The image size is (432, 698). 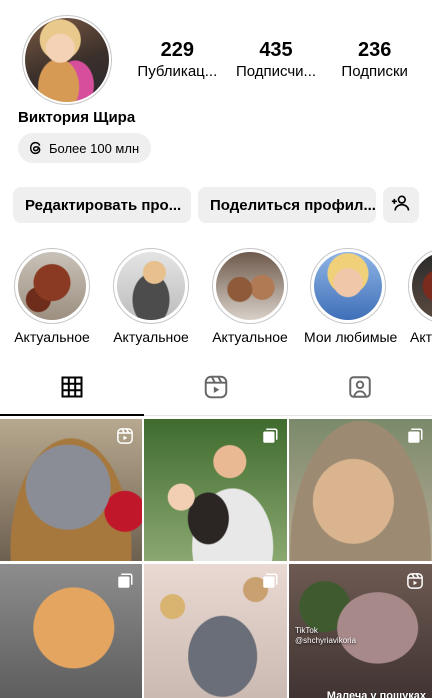 I want to click on add-person-button, so click(x=401, y=205).